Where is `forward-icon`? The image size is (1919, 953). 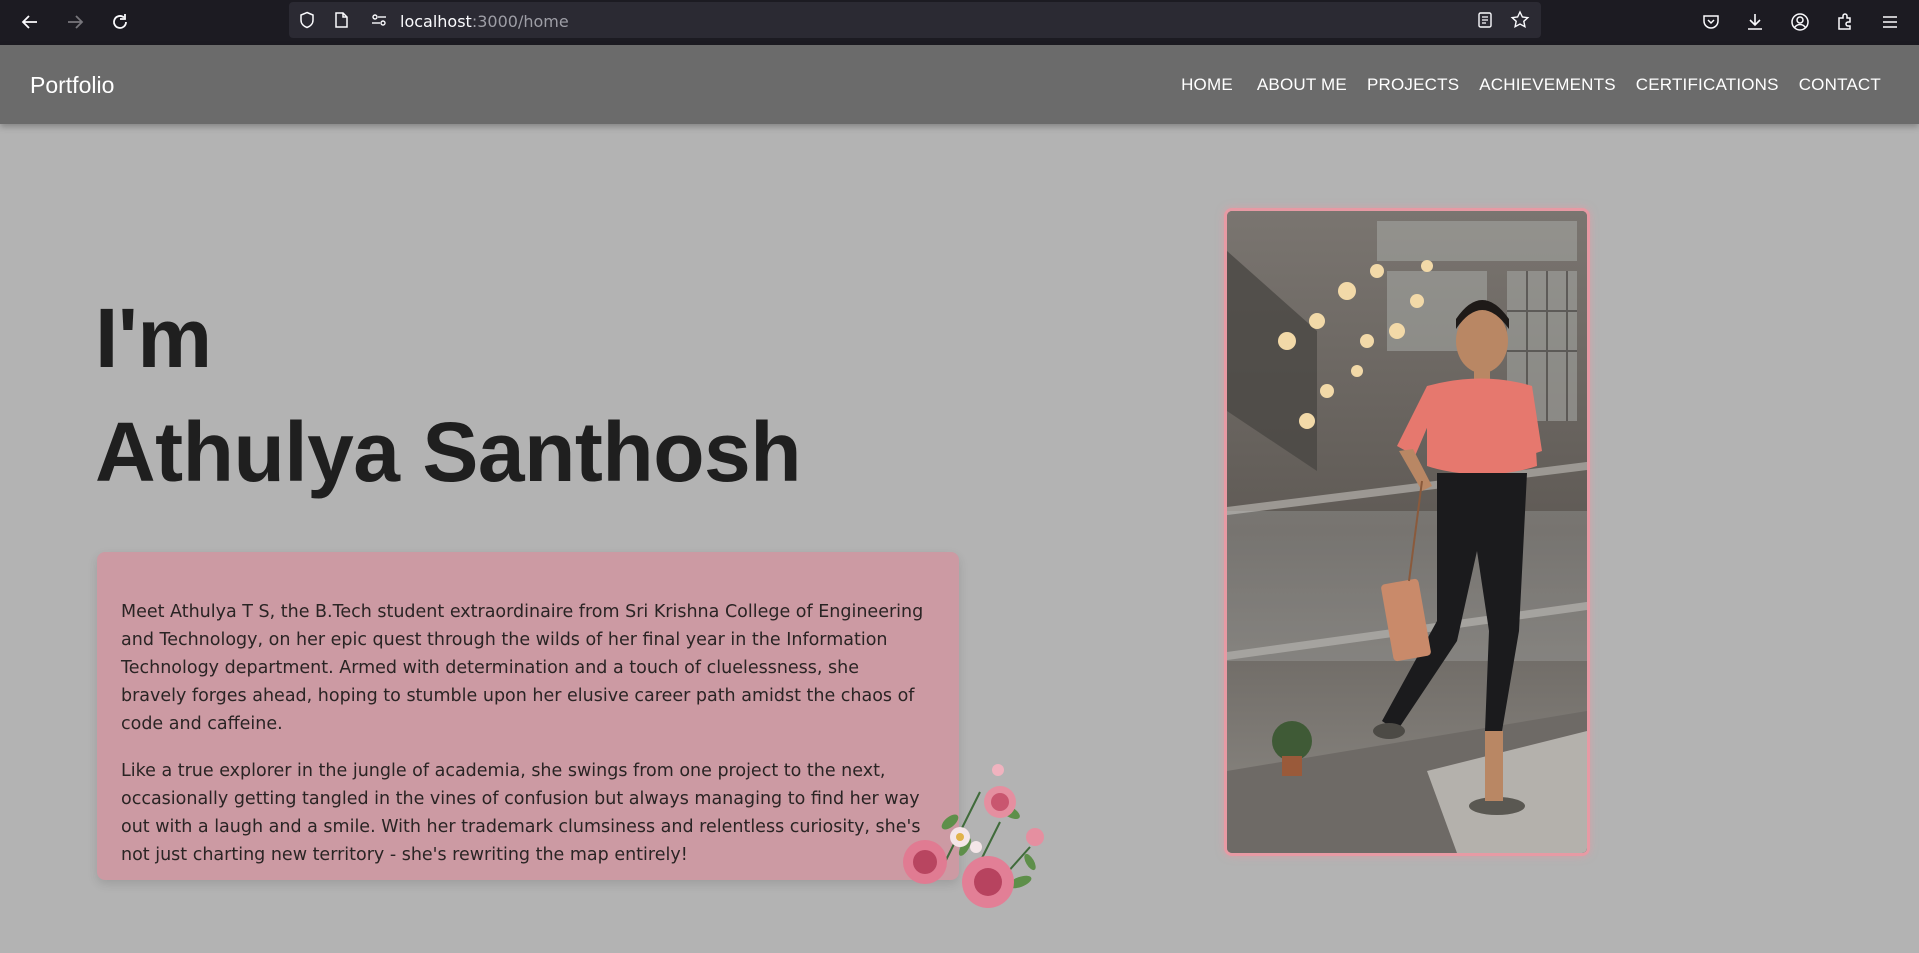
forward-icon is located at coordinates (75, 22).